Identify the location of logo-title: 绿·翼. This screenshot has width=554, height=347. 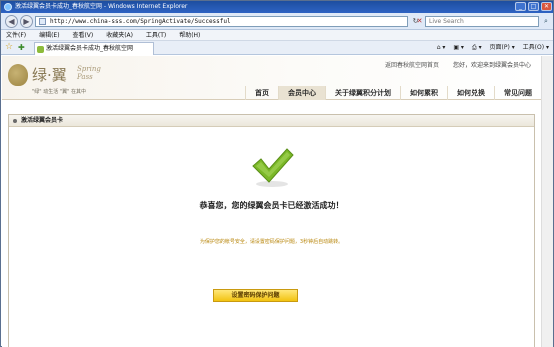
(49, 75).